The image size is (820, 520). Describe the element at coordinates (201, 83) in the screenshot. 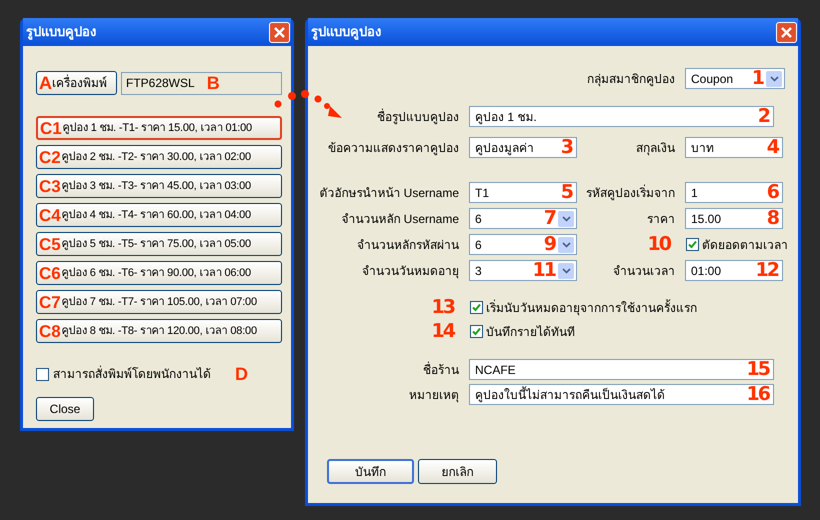

I see `printer-field: FTP628WSL B` at that location.